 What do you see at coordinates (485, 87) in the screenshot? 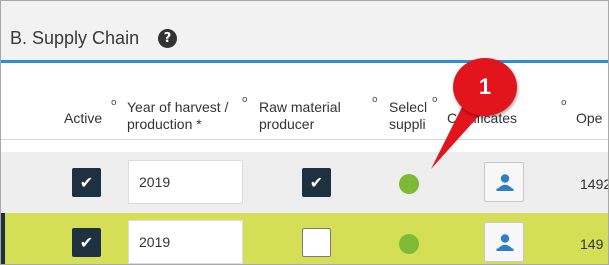
I see `callout-number-badge: 1` at bounding box center [485, 87].